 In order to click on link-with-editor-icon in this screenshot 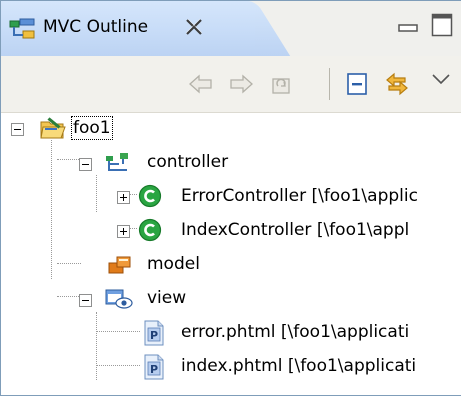, I will do `click(397, 84)`.